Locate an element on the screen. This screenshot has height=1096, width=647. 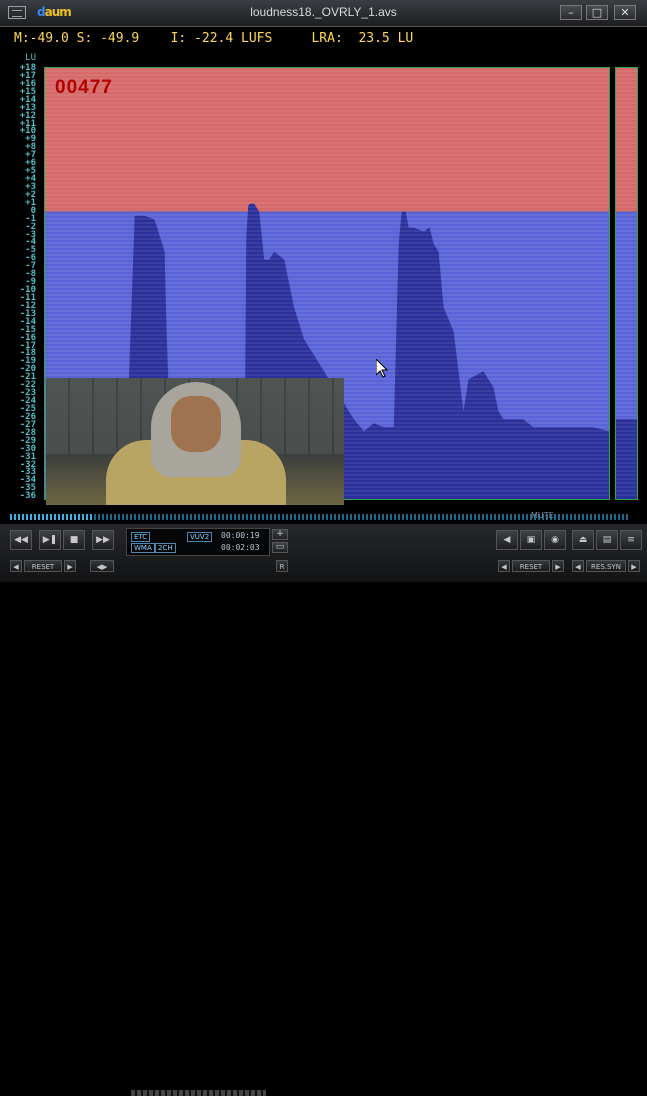
right-arrow-icon-2: ▶ is located at coordinates (558, 566).